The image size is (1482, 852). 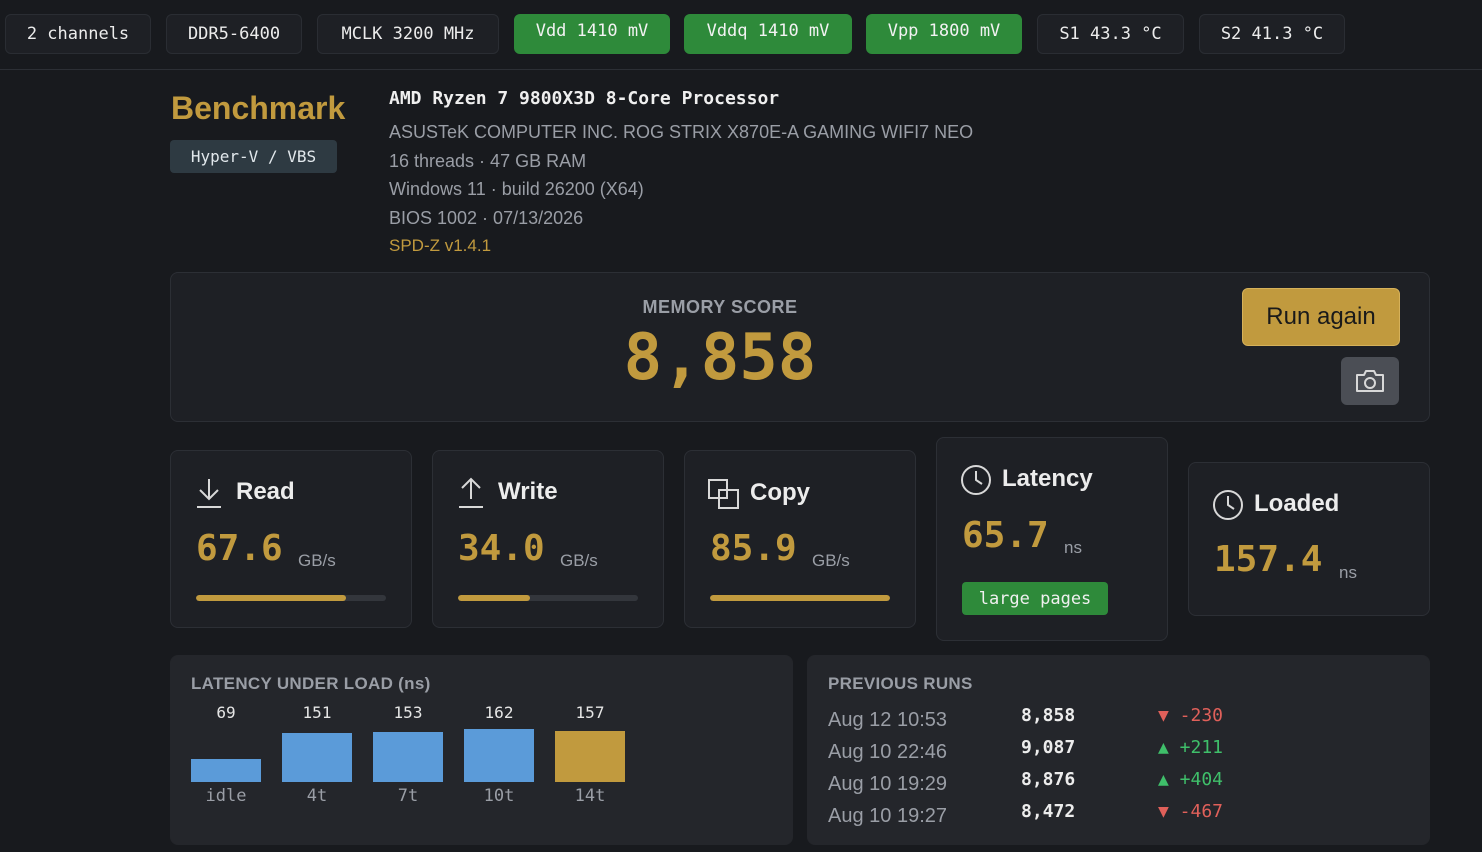 I want to click on vpp-chip: Vpp 1800 mV, so click(x=944, y=34).